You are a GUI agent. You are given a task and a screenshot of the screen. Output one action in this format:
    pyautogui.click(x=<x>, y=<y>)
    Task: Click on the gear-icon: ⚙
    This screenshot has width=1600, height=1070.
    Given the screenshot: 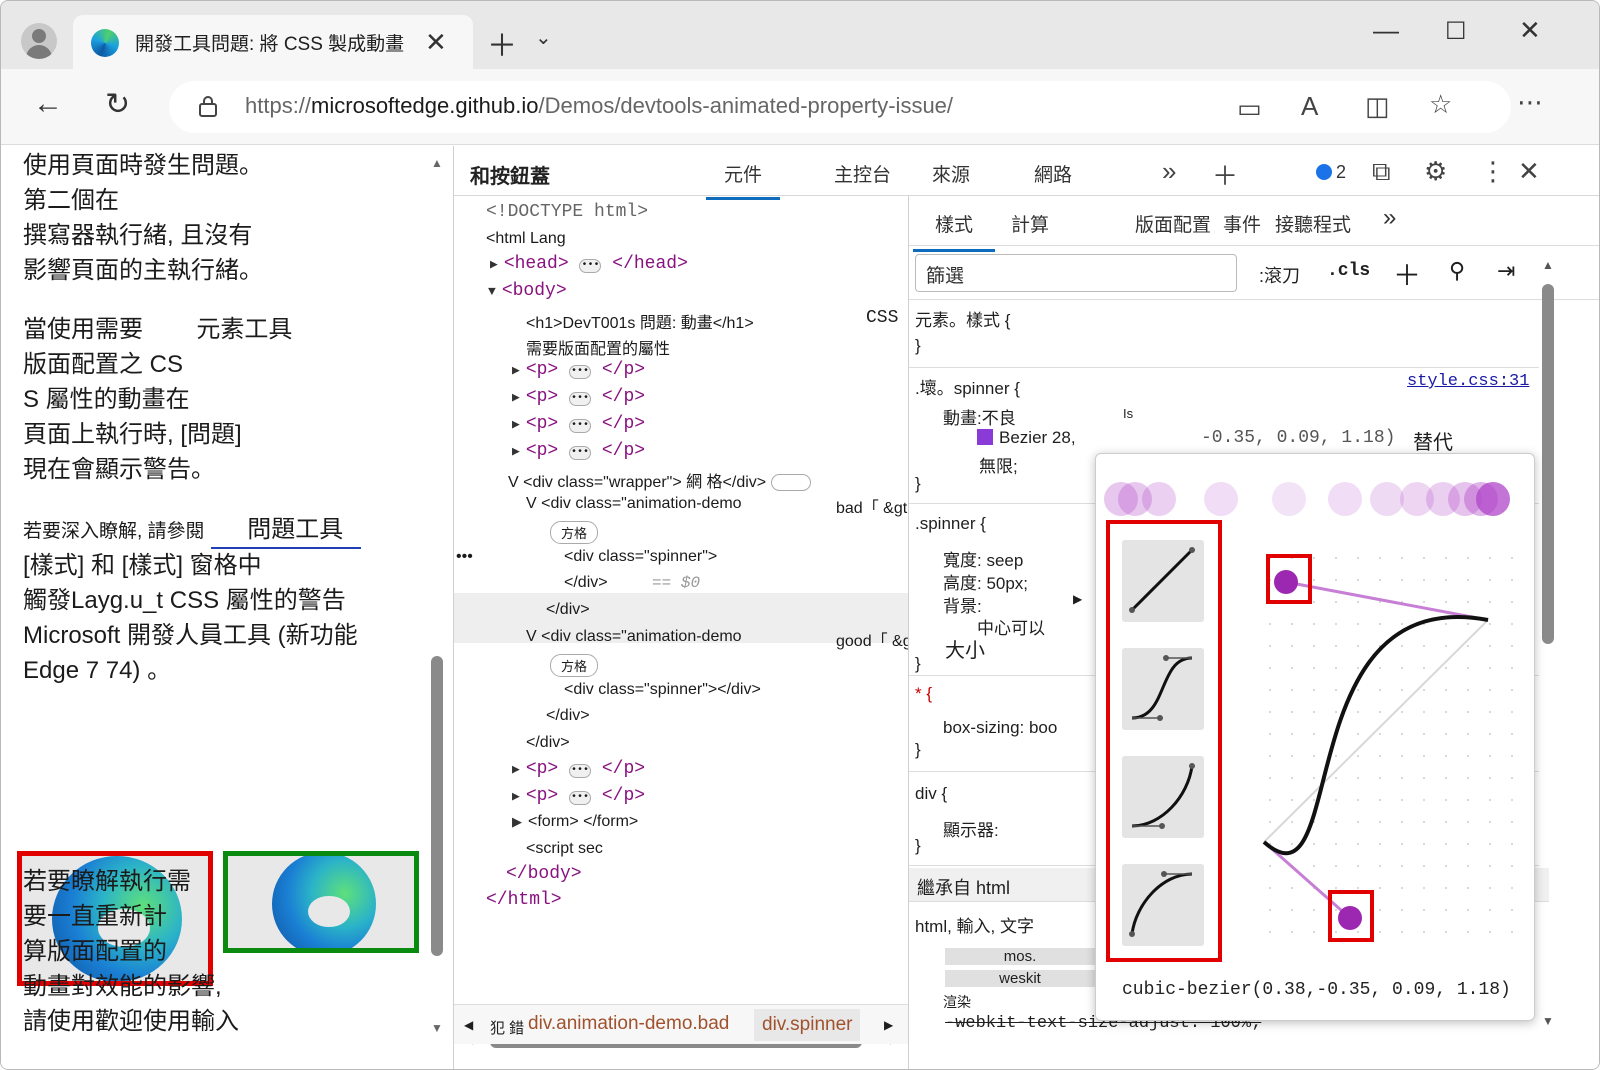 What is the action you would take?
    pyautogui.click(x=1435, y=171)
    